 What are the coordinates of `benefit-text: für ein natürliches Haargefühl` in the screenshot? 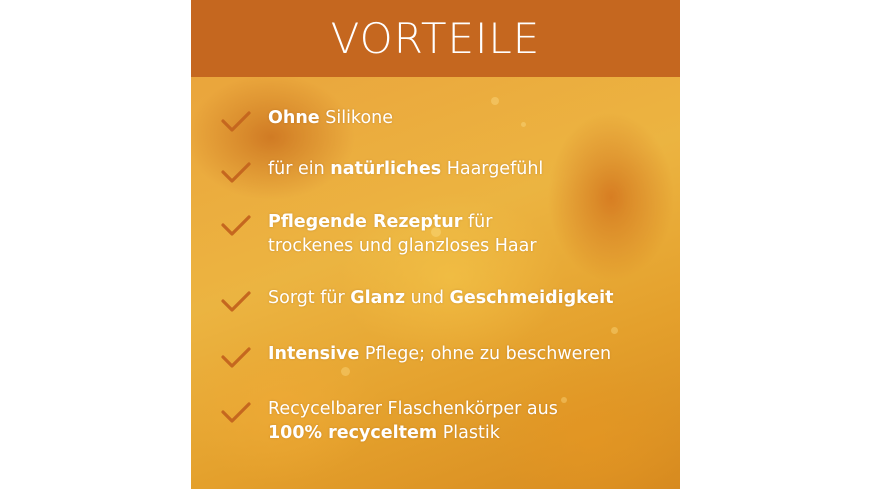 It's located at (405, 169).